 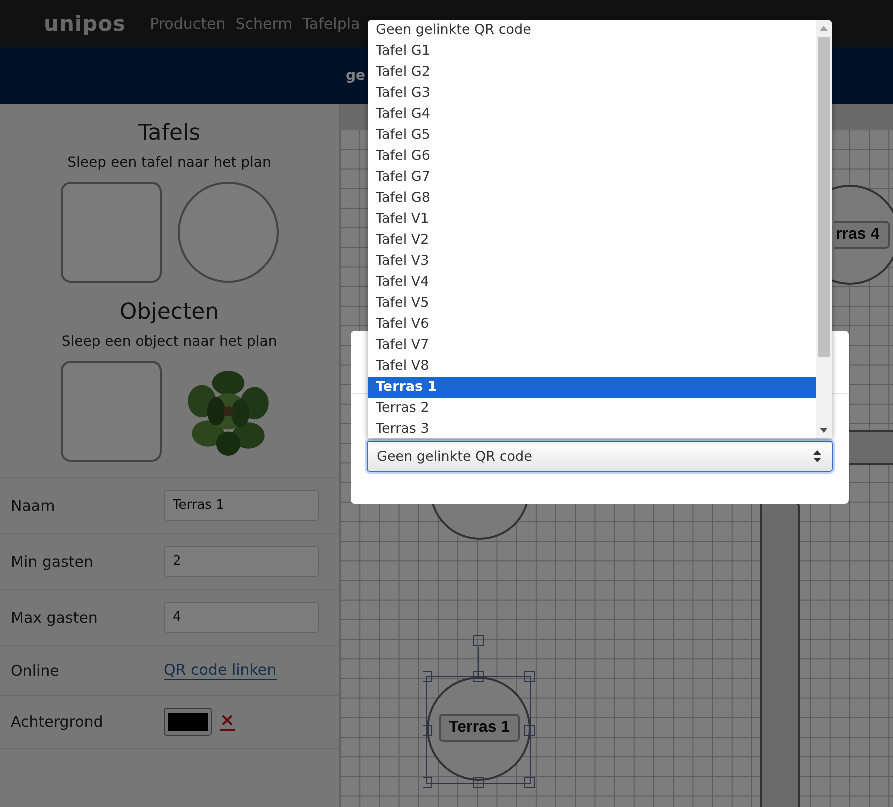 What do you see at coordinates (592, 72) in the screenshot?
I see `dropdown-option: Tafel G2` at bounding box center [592, 72].